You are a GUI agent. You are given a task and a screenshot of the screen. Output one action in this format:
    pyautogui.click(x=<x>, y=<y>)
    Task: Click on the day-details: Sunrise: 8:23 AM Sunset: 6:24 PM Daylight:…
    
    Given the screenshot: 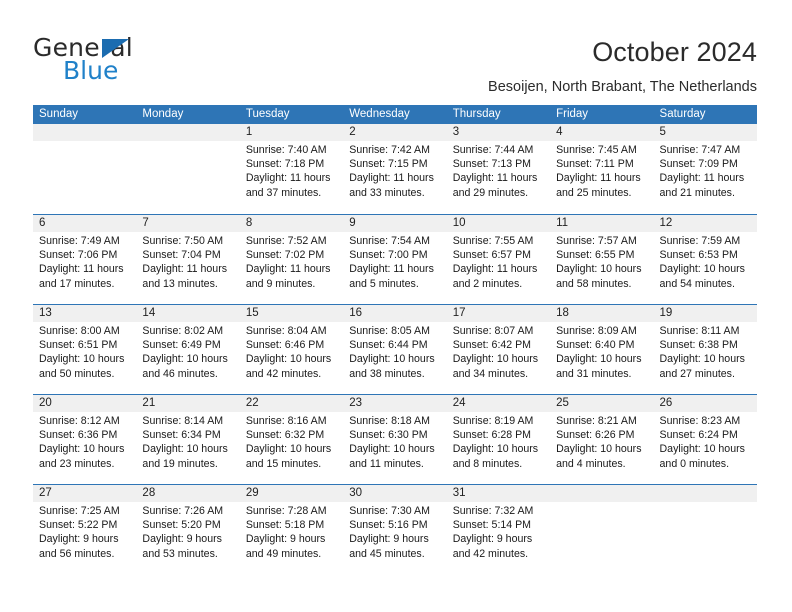 What is the action you would take?
    pyautogui.click(x=705, y=441)
    